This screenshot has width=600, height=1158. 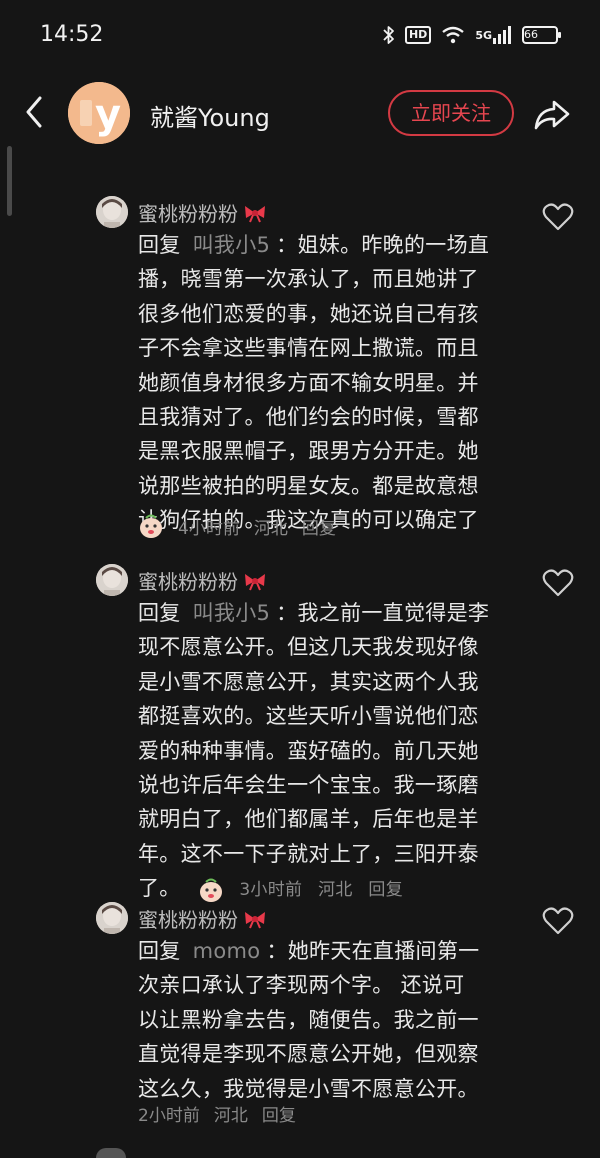 I want to click on comment-line: 回复 momo ：她昨天在直播间第一, so click(x=309, y=951).